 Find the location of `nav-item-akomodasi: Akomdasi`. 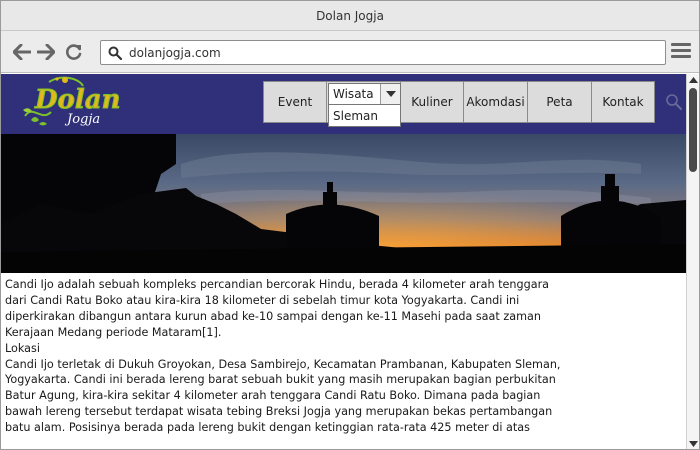

nav-item-akomodasi: Akomdasi is located at coordinates (496, 102).